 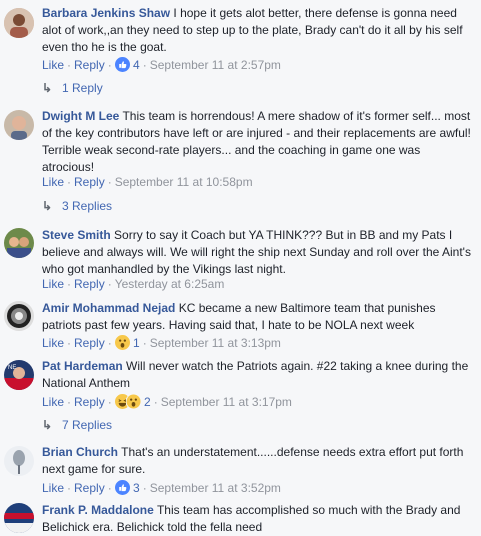 I want to click on avatar: NE, so click(x=19, y=375).